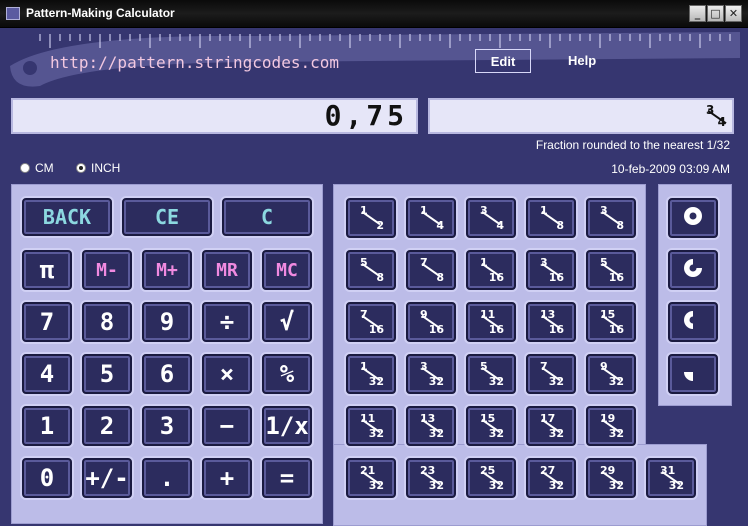 The width and height of the screenshot is (748, 526). I want to click on fraction-label: 9 16, so click(432, 322).